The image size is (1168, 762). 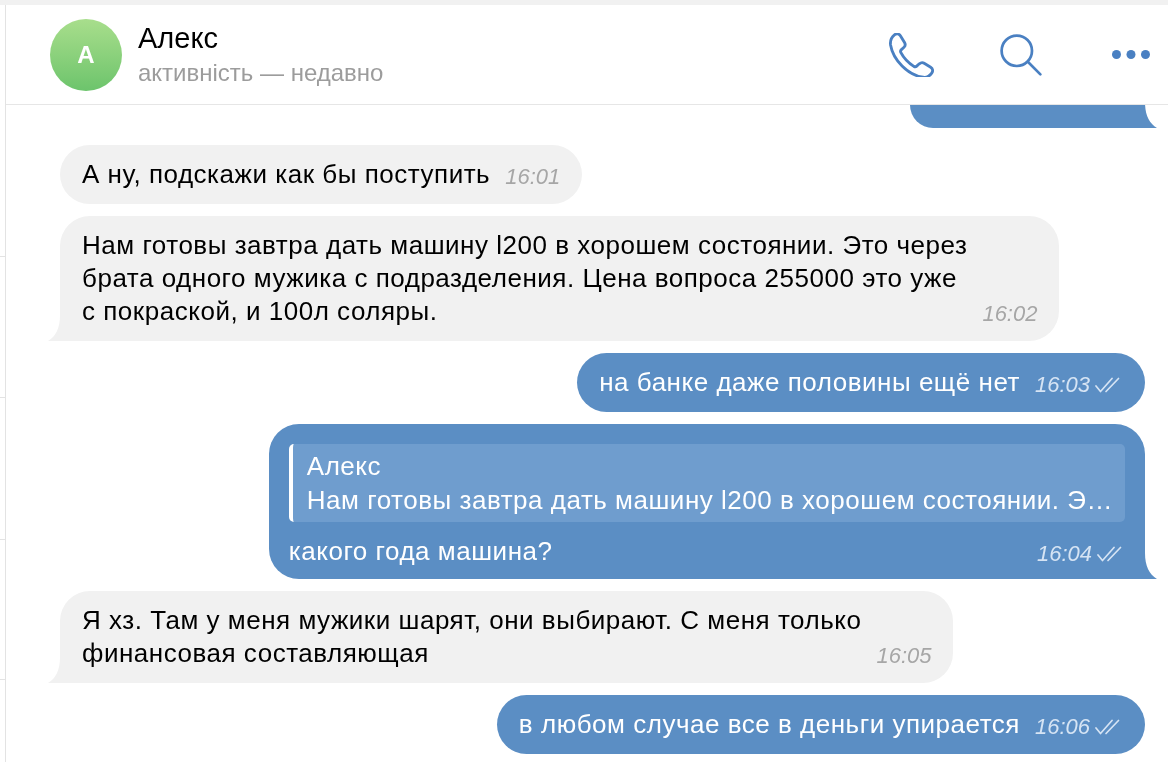 I want to click on message-text: в любом случае все в деньги упирается, so click(x=769, y=724).